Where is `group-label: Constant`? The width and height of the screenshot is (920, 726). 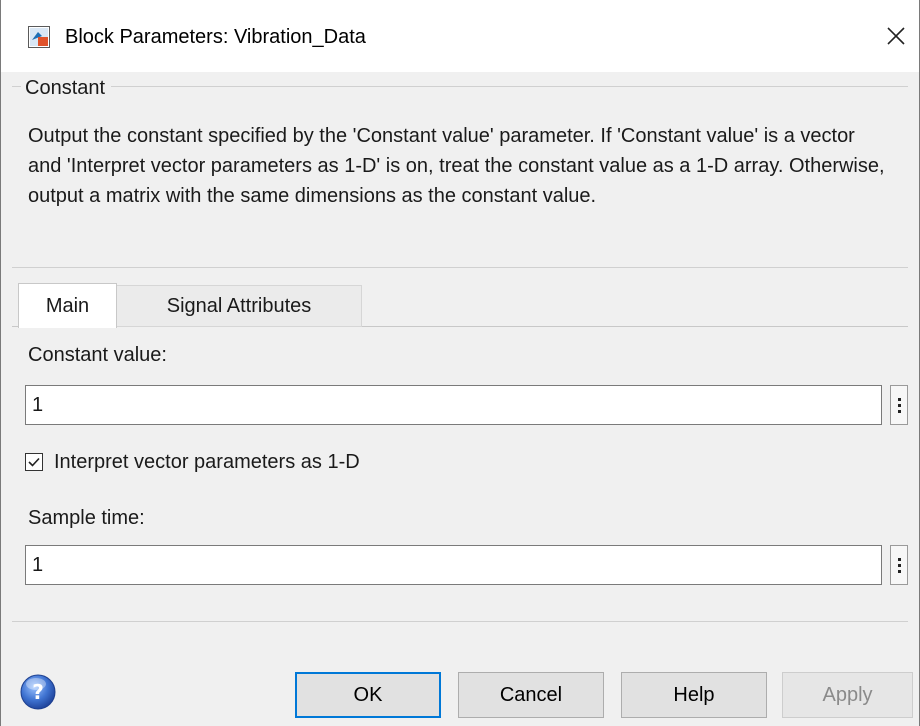
group-label: Constant is located at coordinates (66, 88).